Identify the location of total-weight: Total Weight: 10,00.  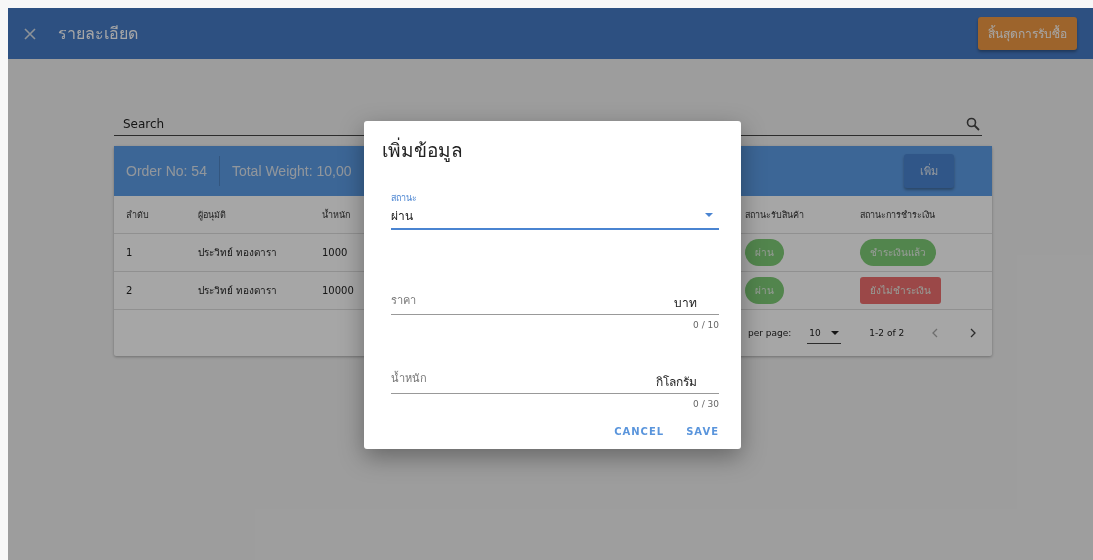
(292, 171).